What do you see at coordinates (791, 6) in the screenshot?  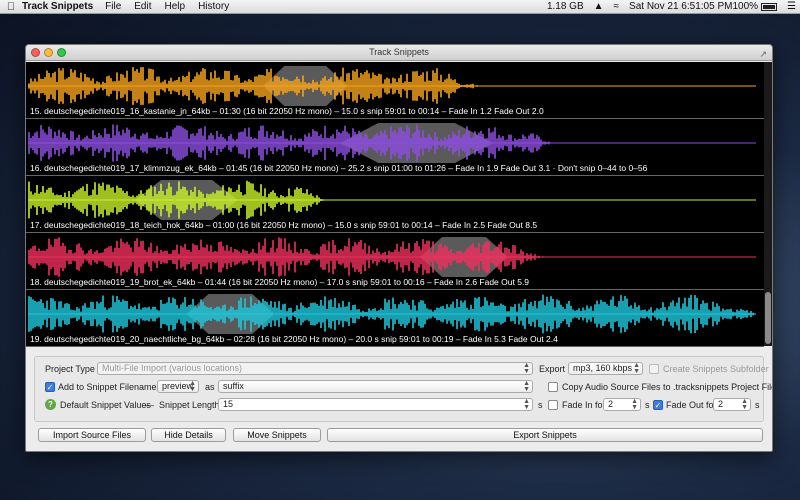 I see `menu-extras-icon: ☰` at bounding box center [791, 6].